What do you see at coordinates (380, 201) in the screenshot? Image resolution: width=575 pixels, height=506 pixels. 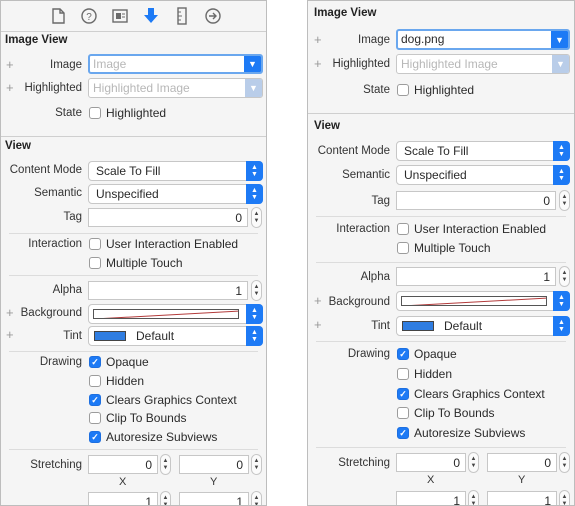 I see `tag-label: Tag` at bounding box center [380, 201].